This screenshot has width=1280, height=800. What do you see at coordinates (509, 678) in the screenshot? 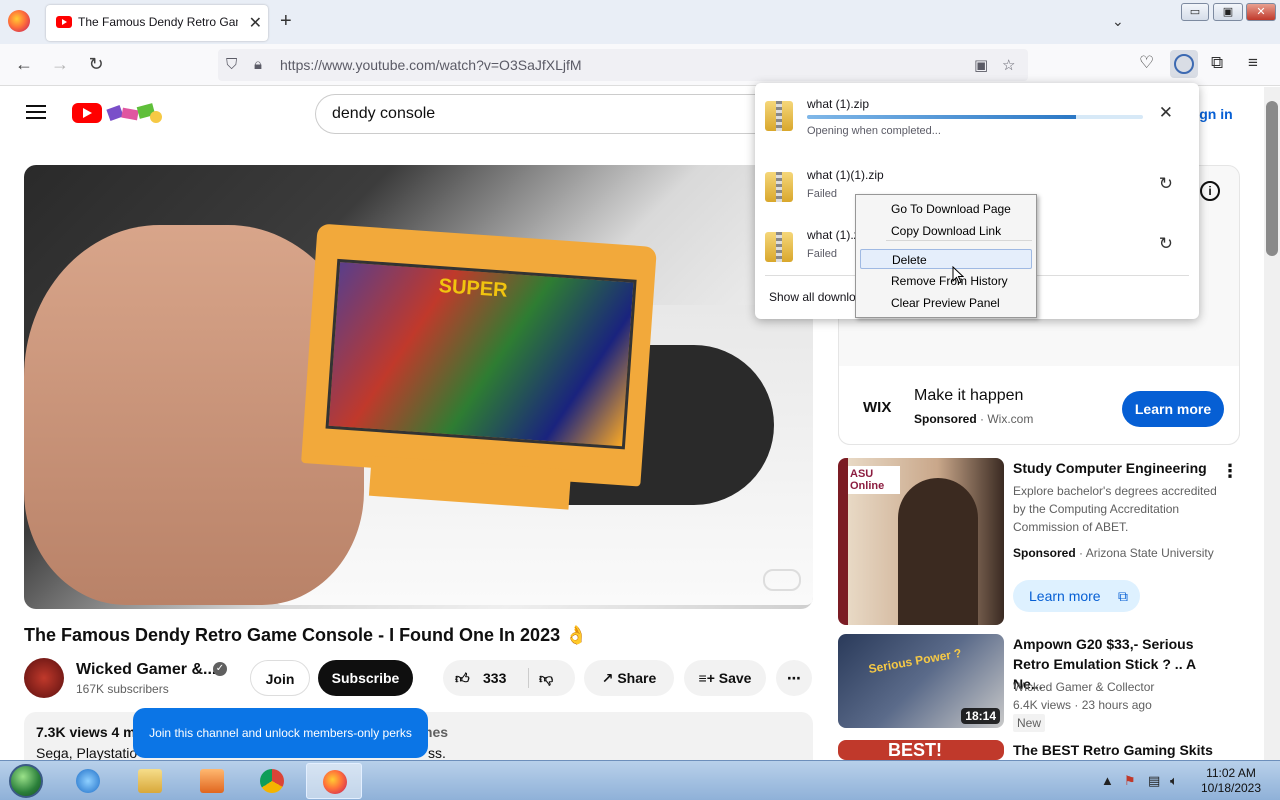
I see `like-dislike-group: 👍︎ 333 👎︎` at bounding box center [509, 678].